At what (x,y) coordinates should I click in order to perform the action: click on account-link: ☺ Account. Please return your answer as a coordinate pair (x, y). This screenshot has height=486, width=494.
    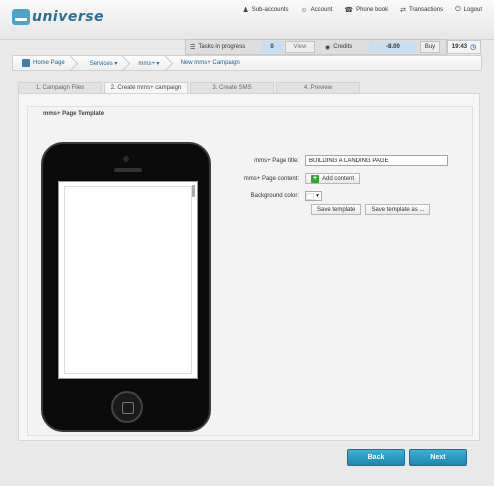
    Looking at the image, I should click on (316, 10).